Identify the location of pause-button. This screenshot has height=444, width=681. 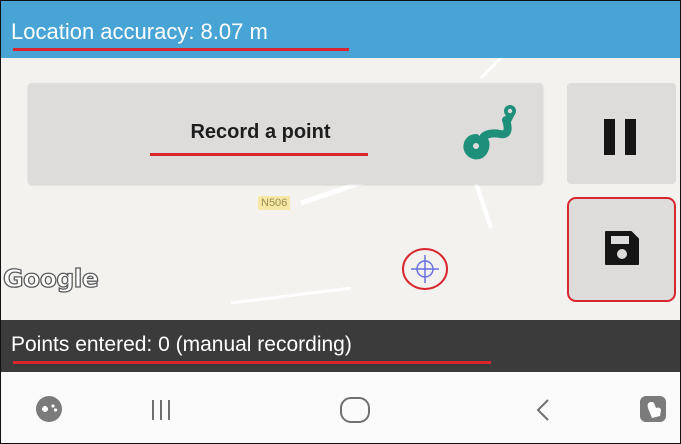
(621, 133).